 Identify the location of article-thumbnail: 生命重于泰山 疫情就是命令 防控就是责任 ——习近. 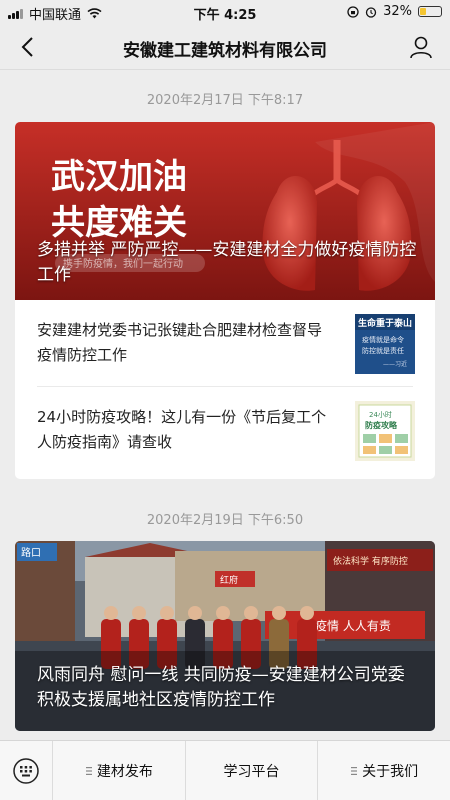
(385, 344).